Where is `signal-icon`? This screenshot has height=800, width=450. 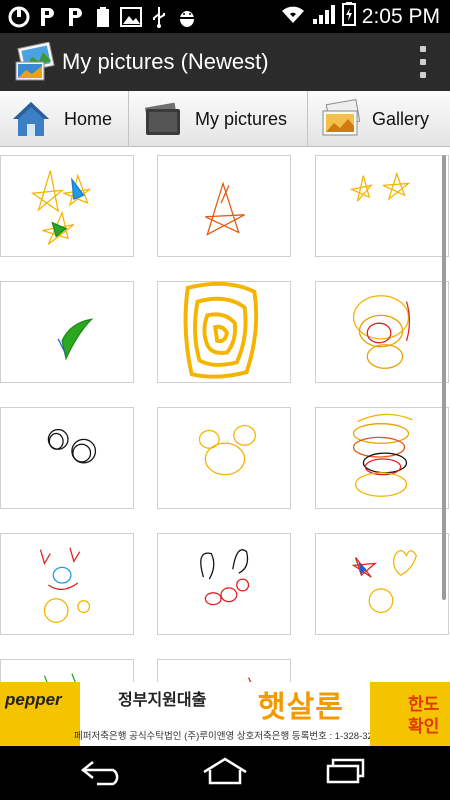 signal-icon is located at coordinates (324, 16).